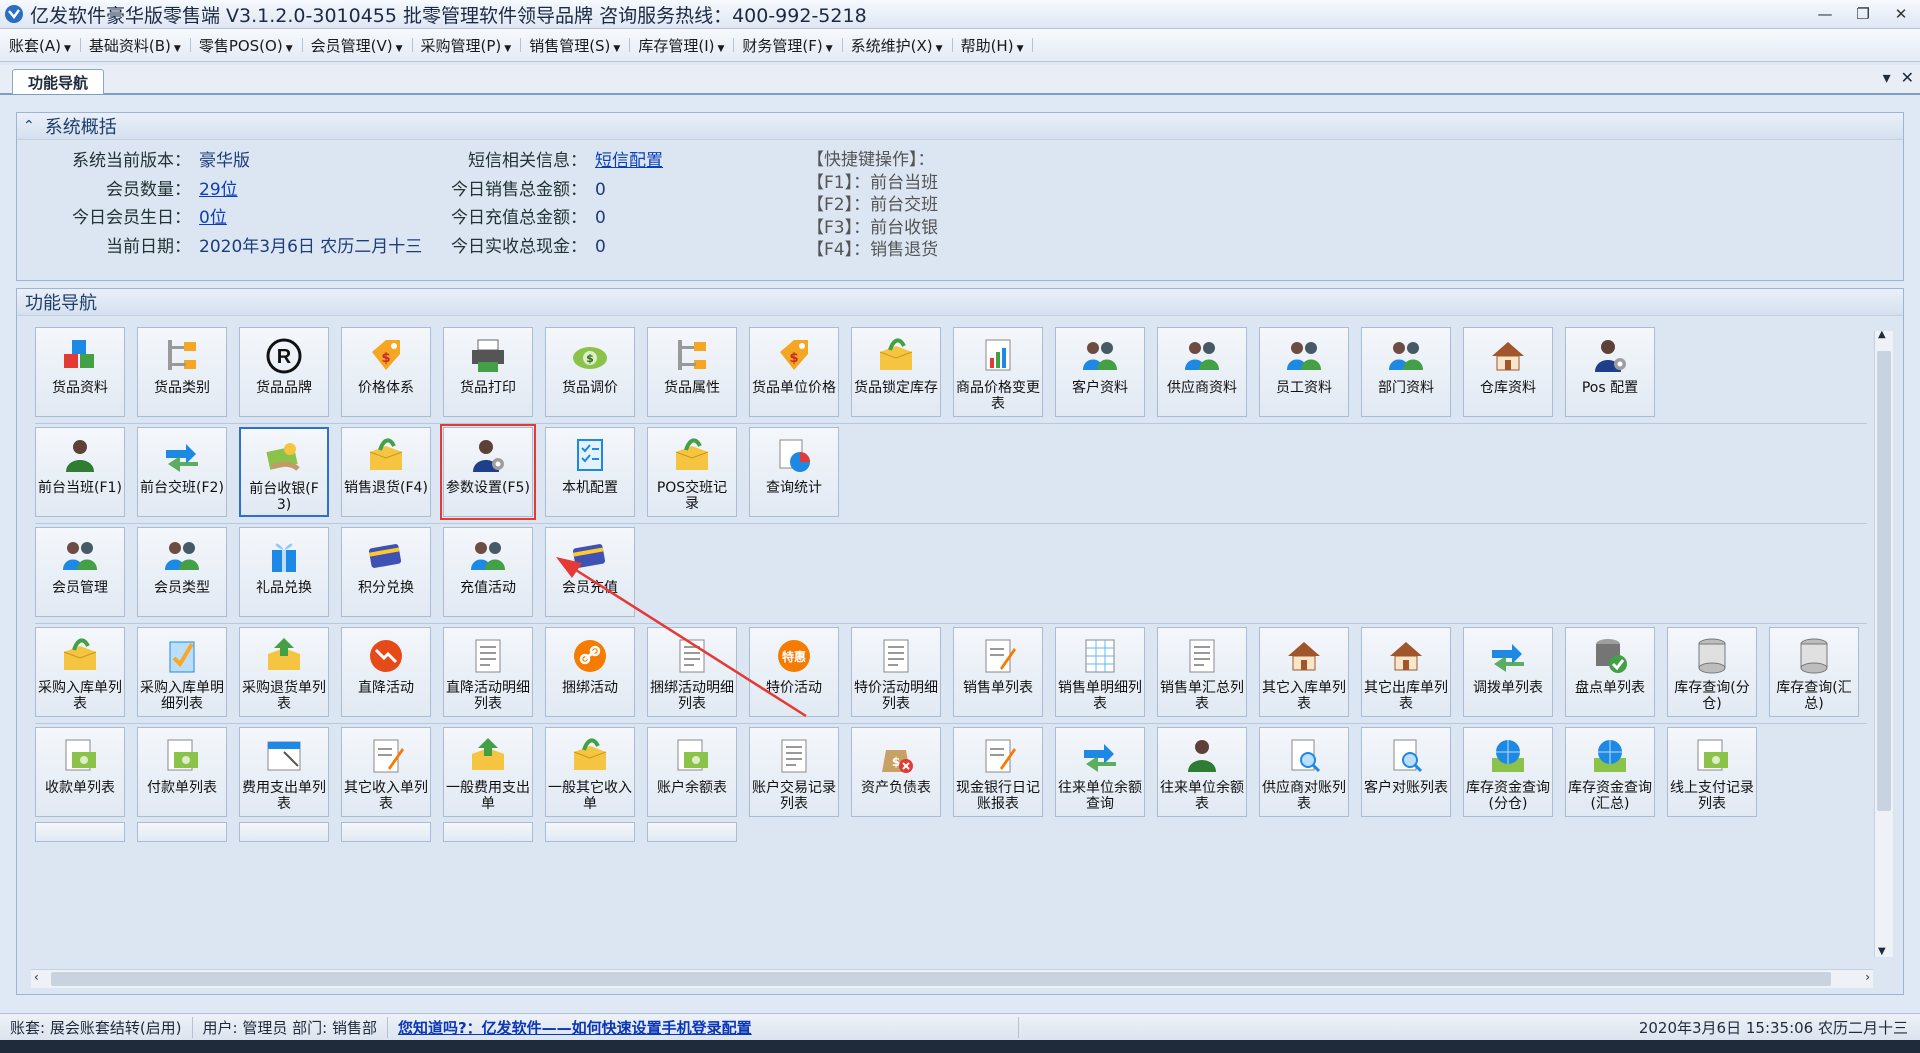  What do you see at coordinates (1901, 14) in the screenshot?
I see `close-button: ✕` at bounding box center [1901, 14].